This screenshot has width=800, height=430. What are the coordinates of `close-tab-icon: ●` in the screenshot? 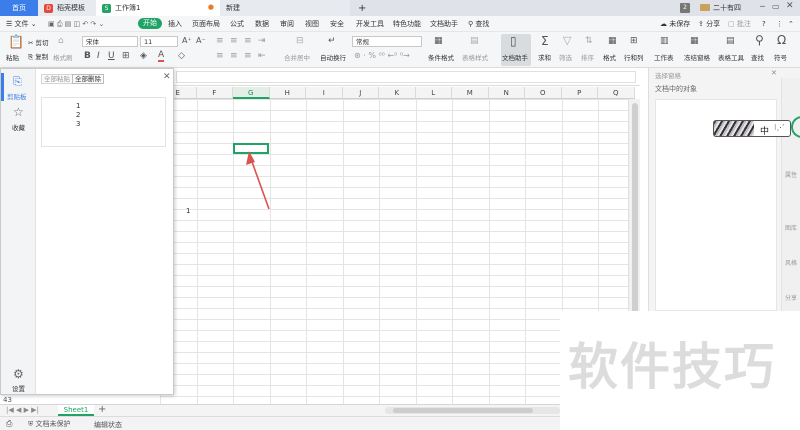 It's located at (211, 7).